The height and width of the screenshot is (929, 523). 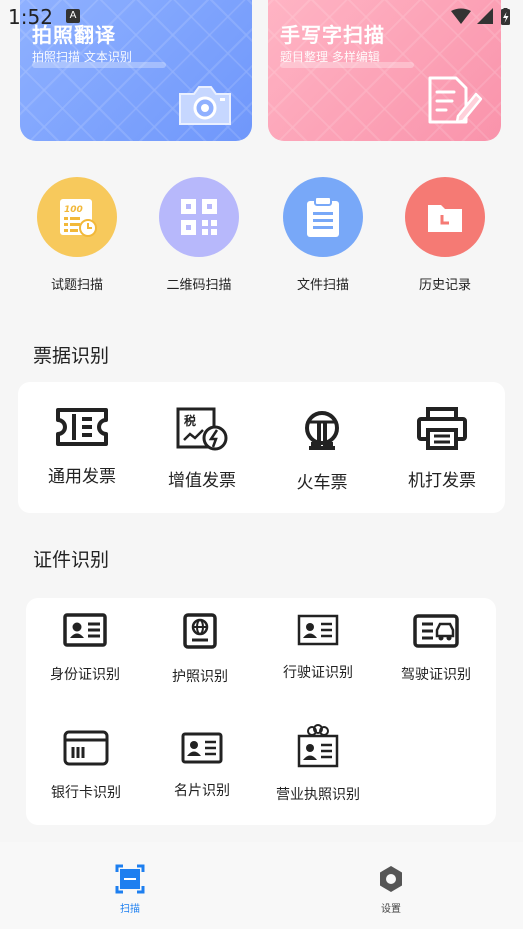 I want to click on general-invoice-button: 通用发票, so click(x=82, y=446).